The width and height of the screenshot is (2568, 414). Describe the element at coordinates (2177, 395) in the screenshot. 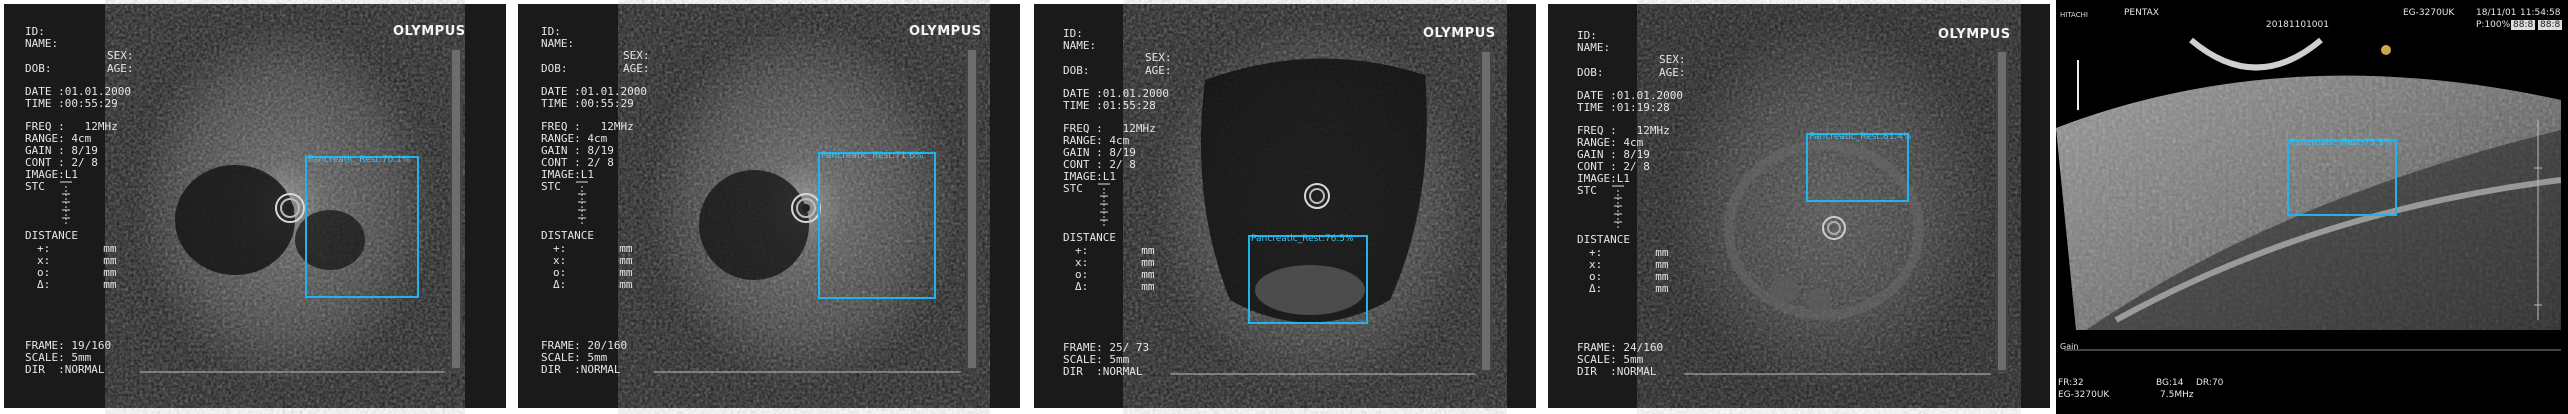

I see `freq-readout: 7.5MHz` at that location.